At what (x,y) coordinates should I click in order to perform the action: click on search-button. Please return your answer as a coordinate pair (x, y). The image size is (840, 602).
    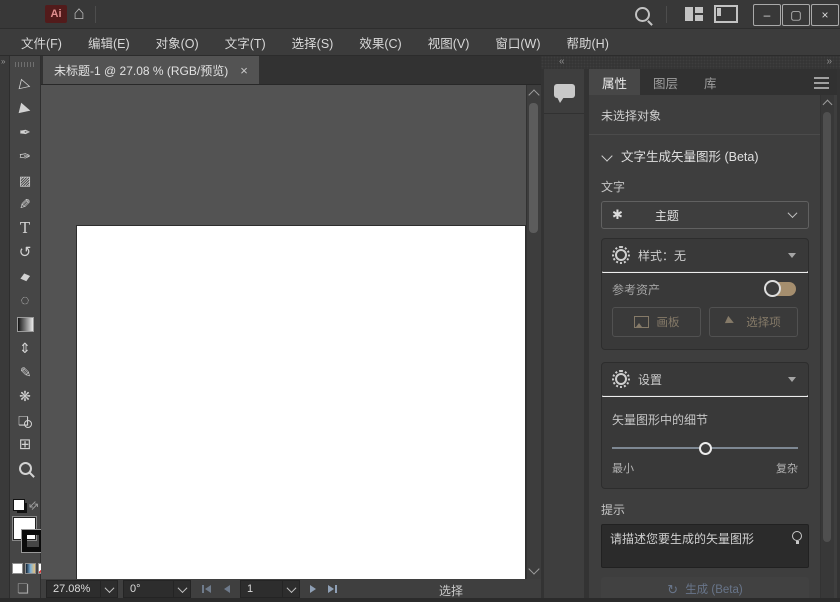
    Looking at the image, I should click on (642, 14).